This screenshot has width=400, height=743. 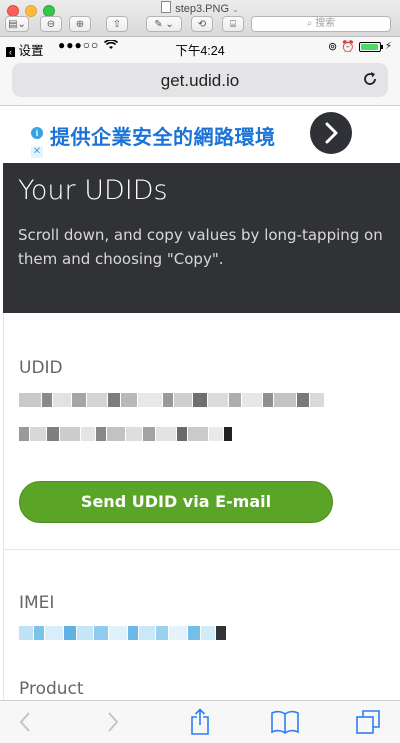 What do you see at coordinates (166, 7) in the screenshot?
I see `document-icon` at bounding box center [166, 7].